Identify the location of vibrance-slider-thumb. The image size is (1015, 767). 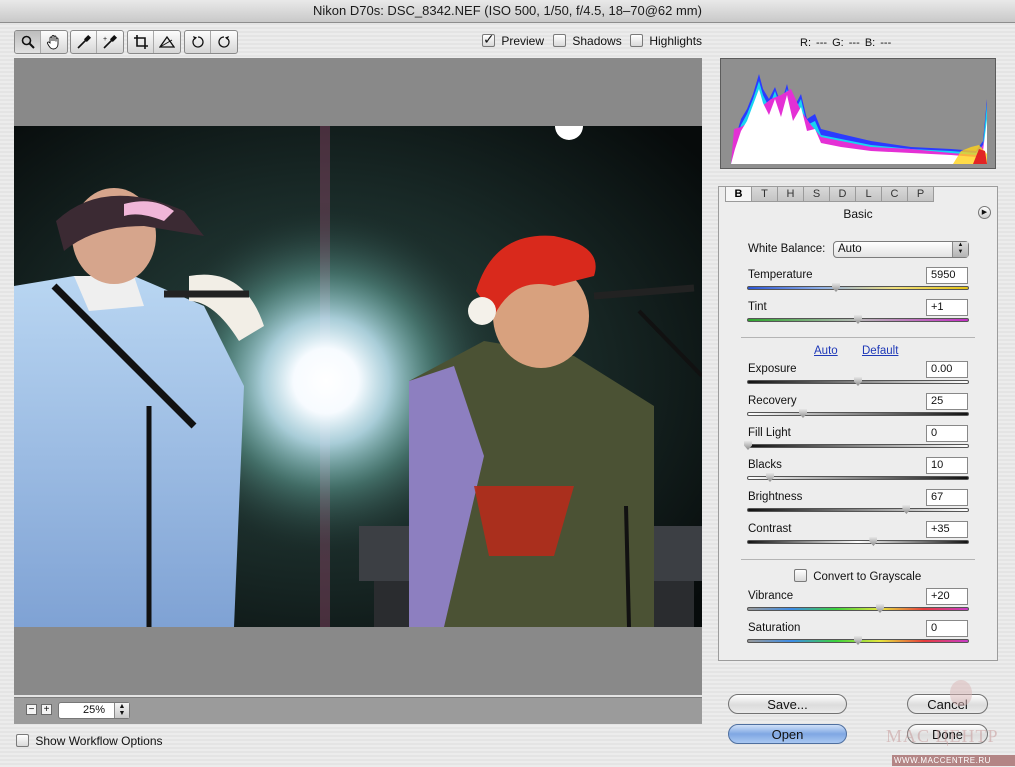
(880, 608).